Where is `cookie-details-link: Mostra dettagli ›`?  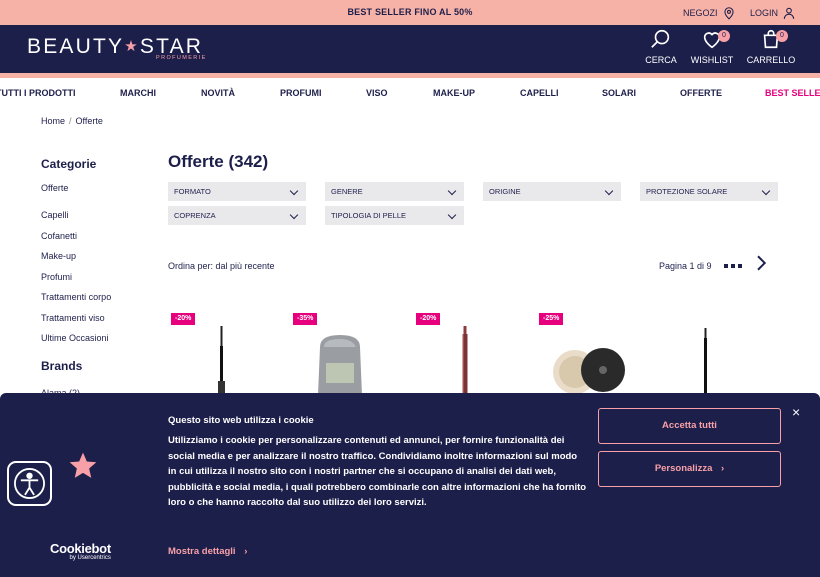
cookie-details-link: Mostra dettagli › is located at coordinates (207, 551).